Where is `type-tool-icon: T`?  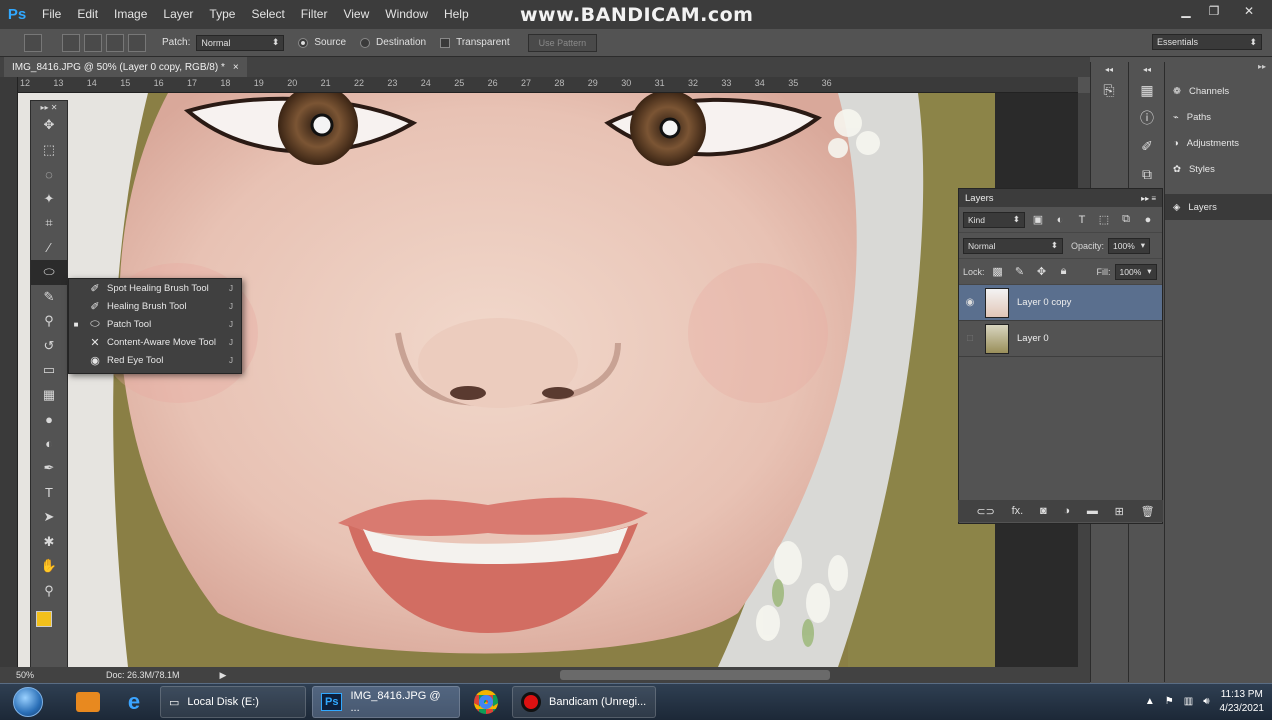 type-tool-icon: T is located at coordinates (49, 493).